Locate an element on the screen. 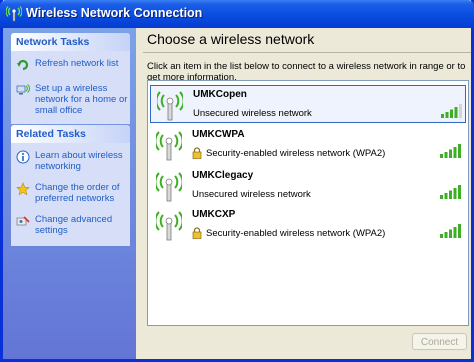 The height and width of the screenshot is (362, 474). learn-wireless-link: Learn about wireless networking is located at coordinates (70, 161).